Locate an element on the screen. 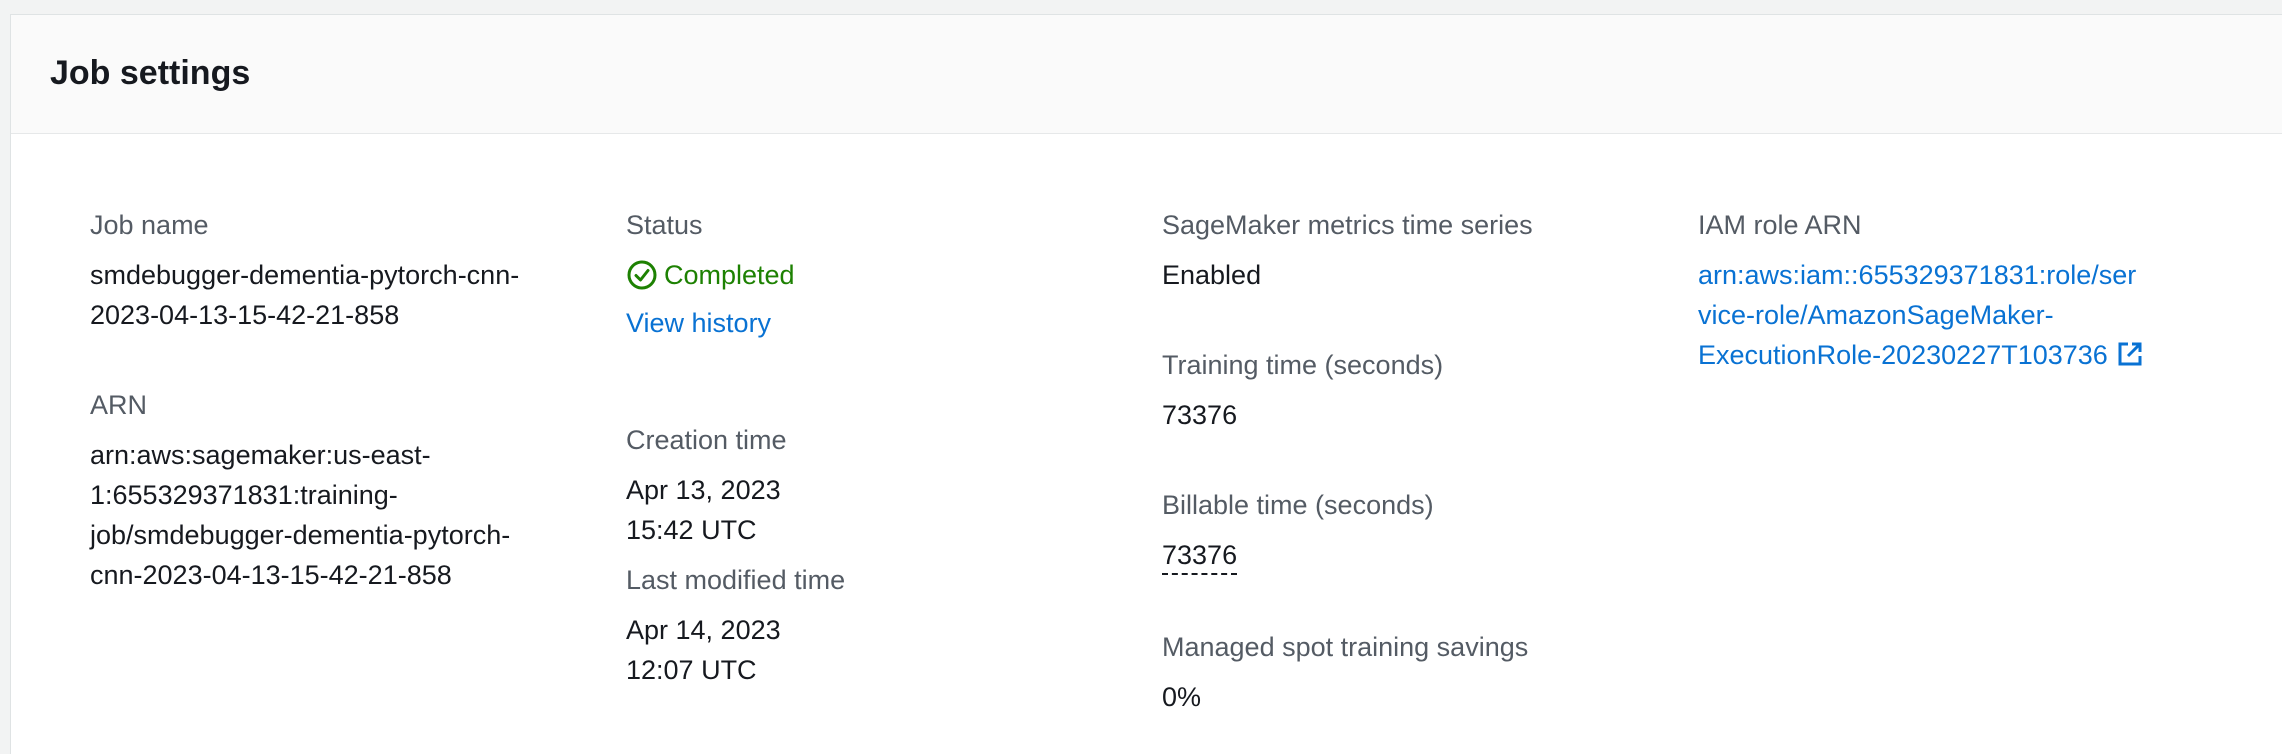 The width and height of the screenshot is (2282, 754). panel-title: Job settings is located at coordinates (150, 73).